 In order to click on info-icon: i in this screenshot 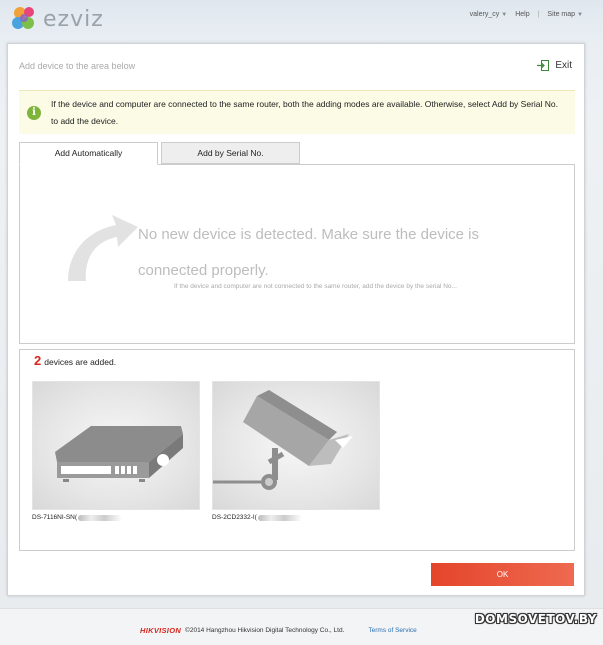, I will do `click(34, 113)`.